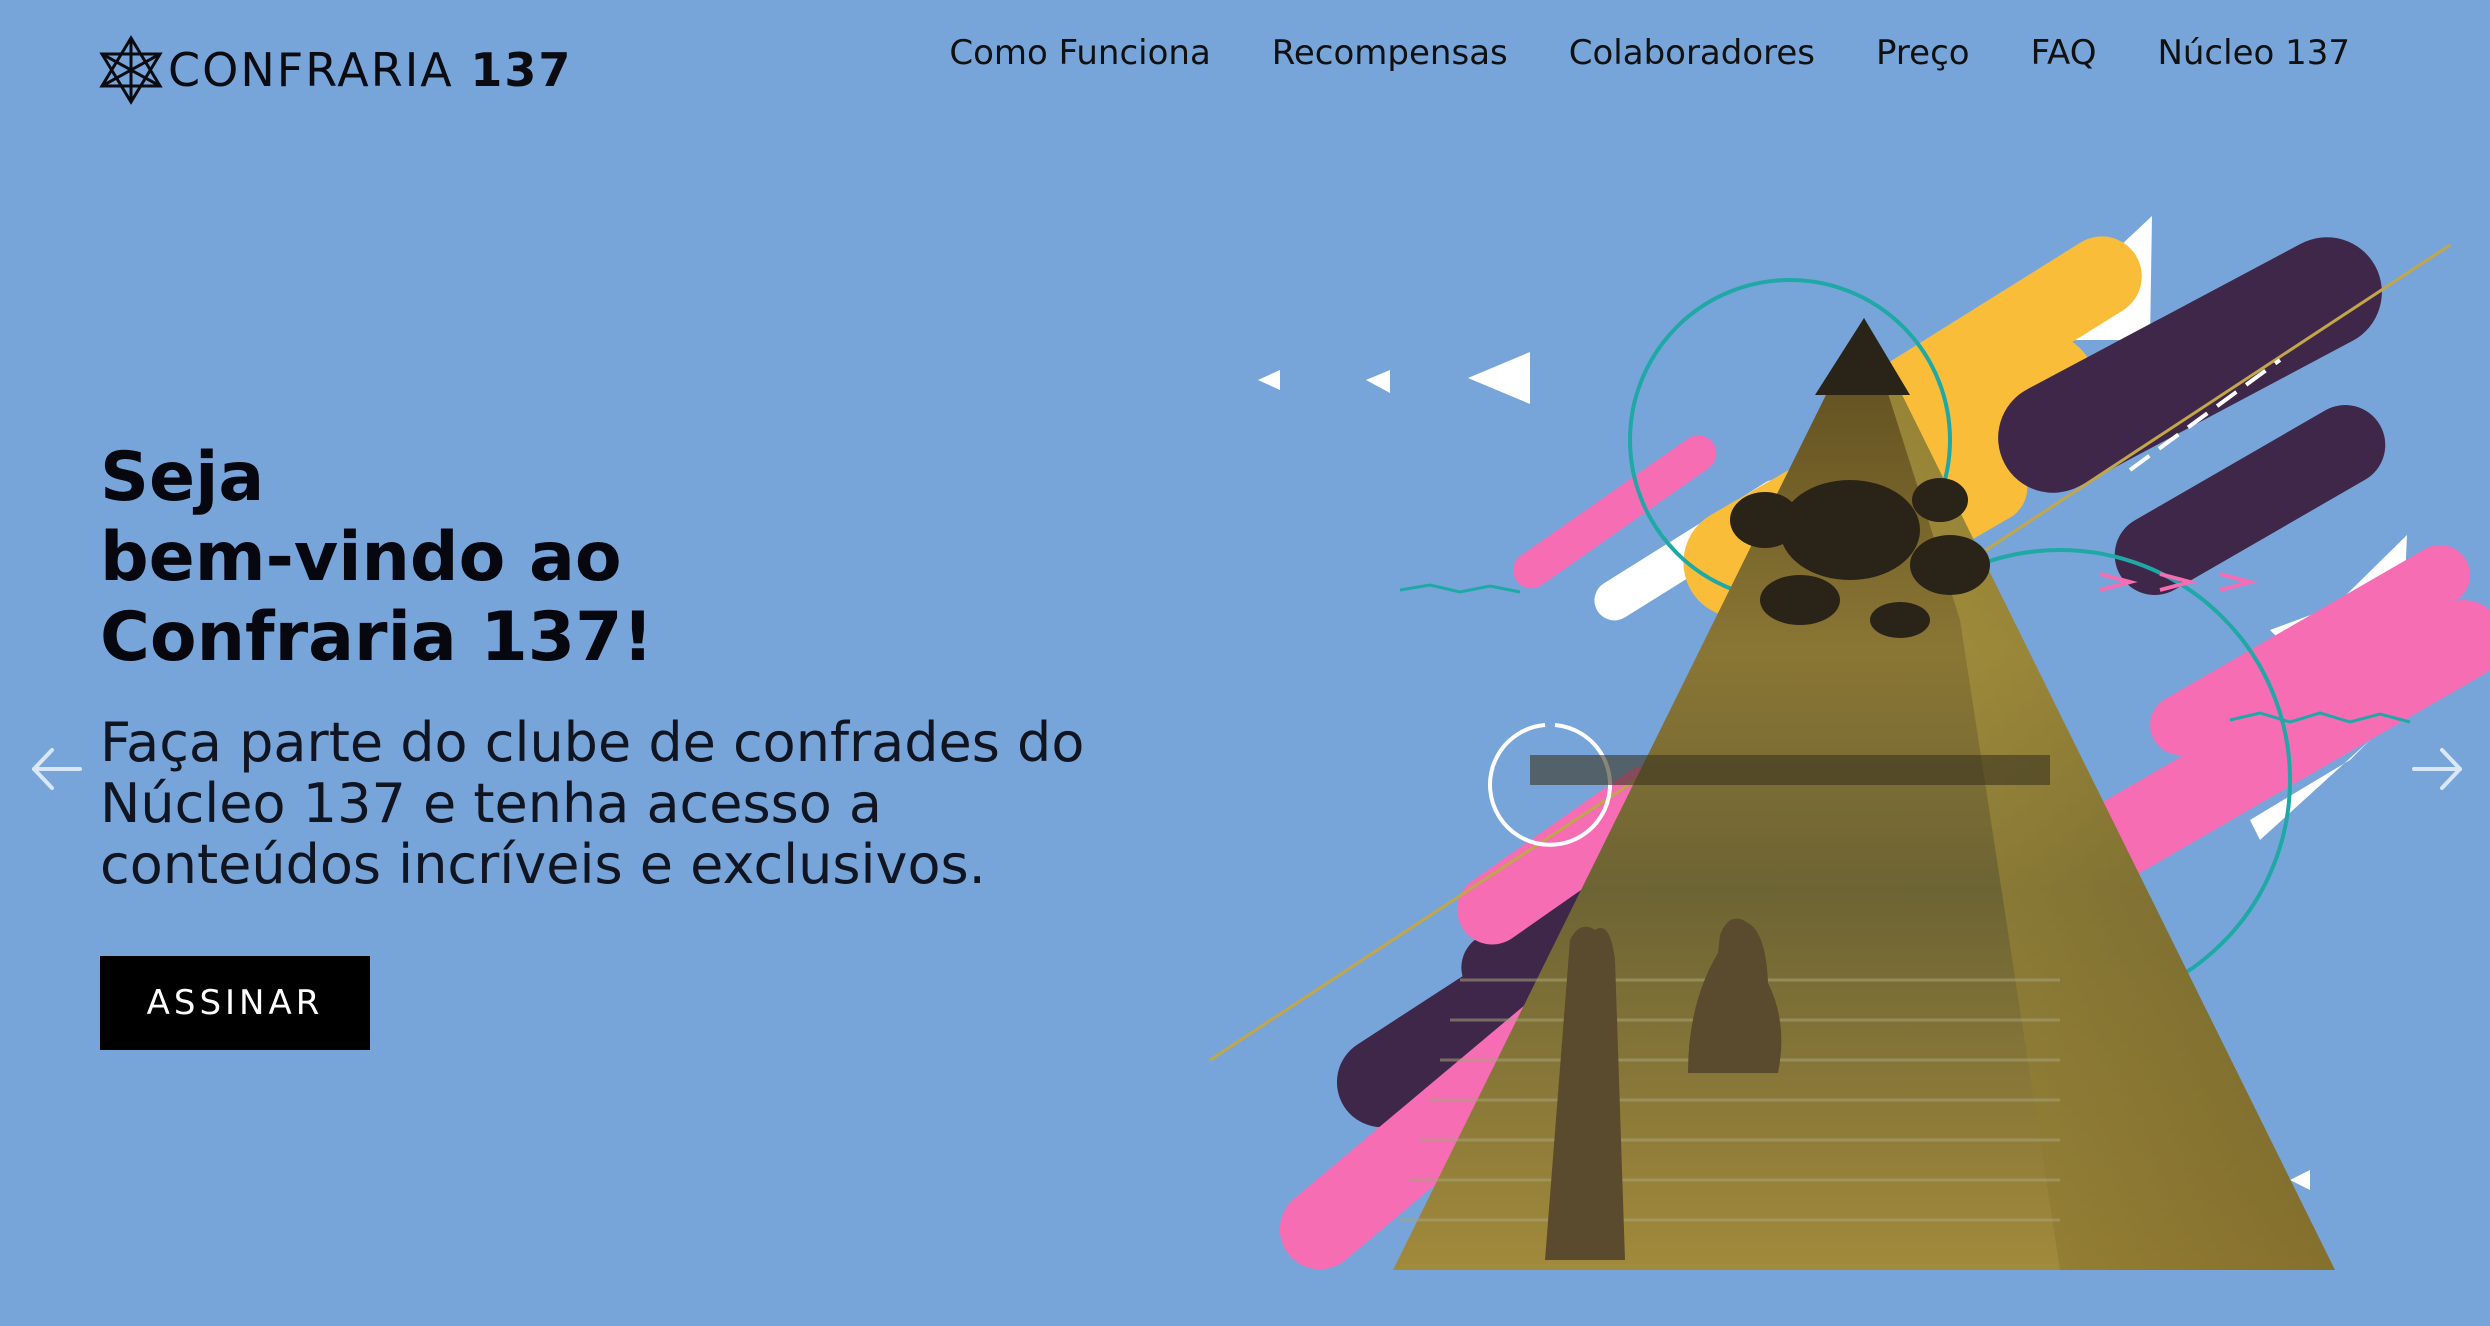 This screenshot has width=2490, height=1326. Describe the element at coordinates (2064, 53) in the screenshot. I see `nav-item-faq: FAQ` at that location.